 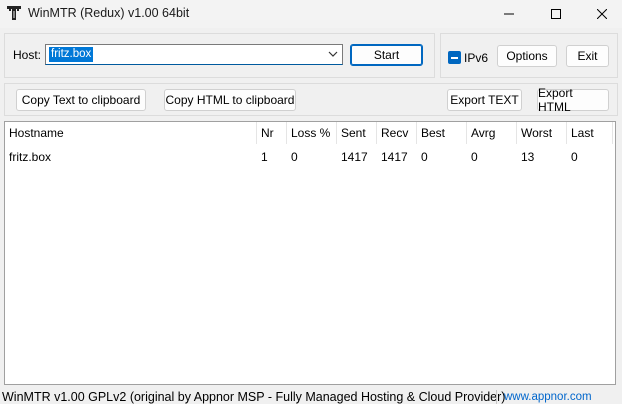 What do you see at coordinates (30, 157) in the screenshot?
I see `cell-hostname: fritz.box` at bounding box center [30, 157].